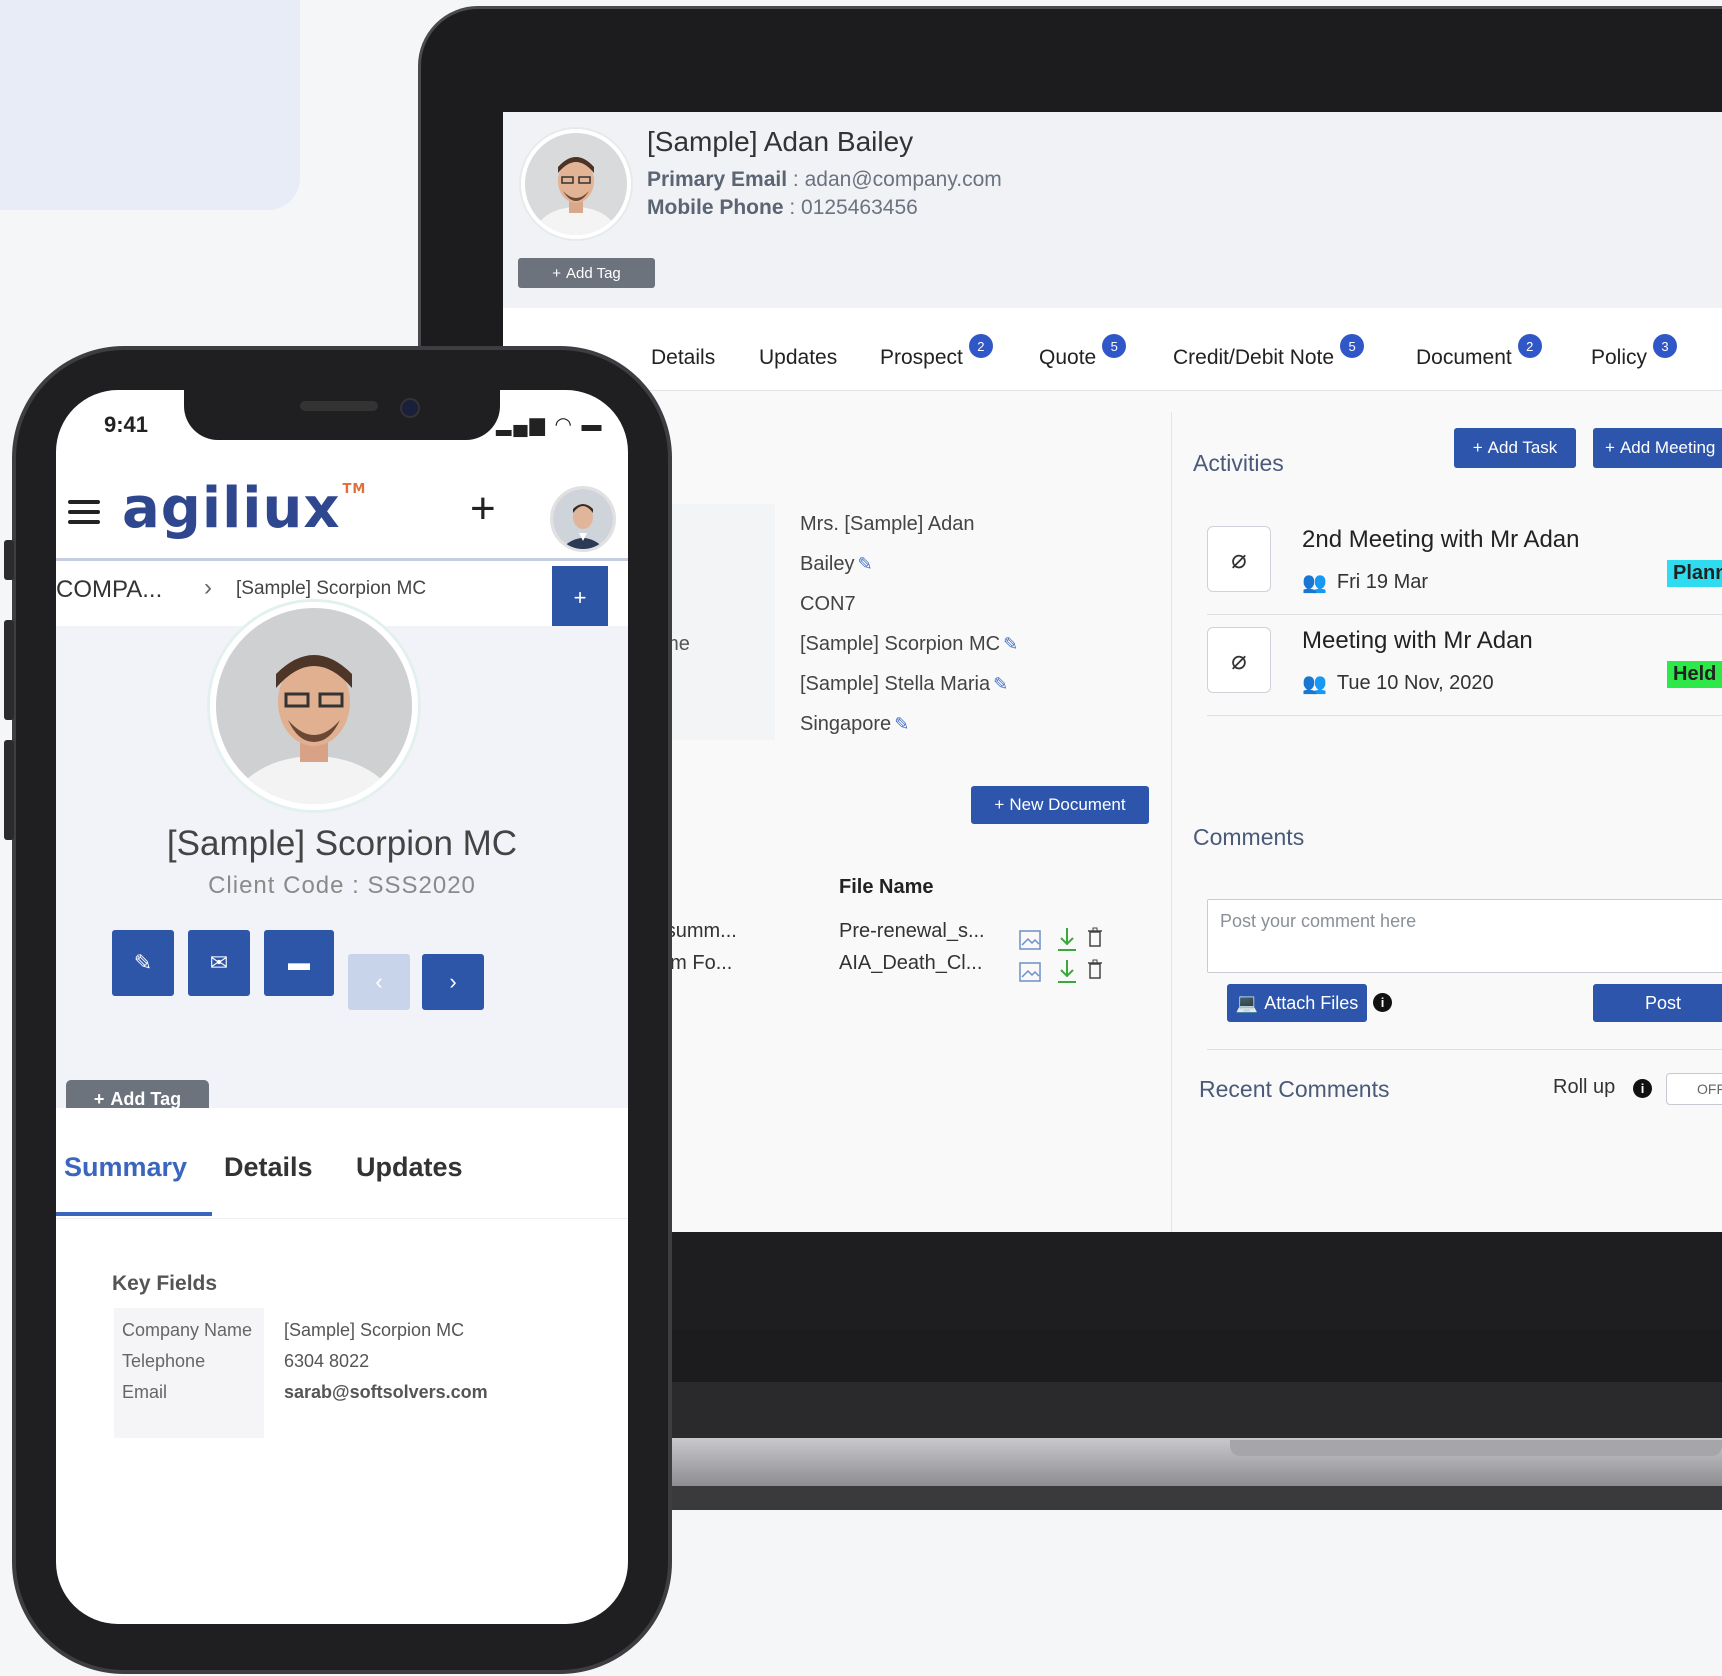 This screenshot has height=1676, width=1722. I want to click on key-field-label: Email, so click(145, 1392).